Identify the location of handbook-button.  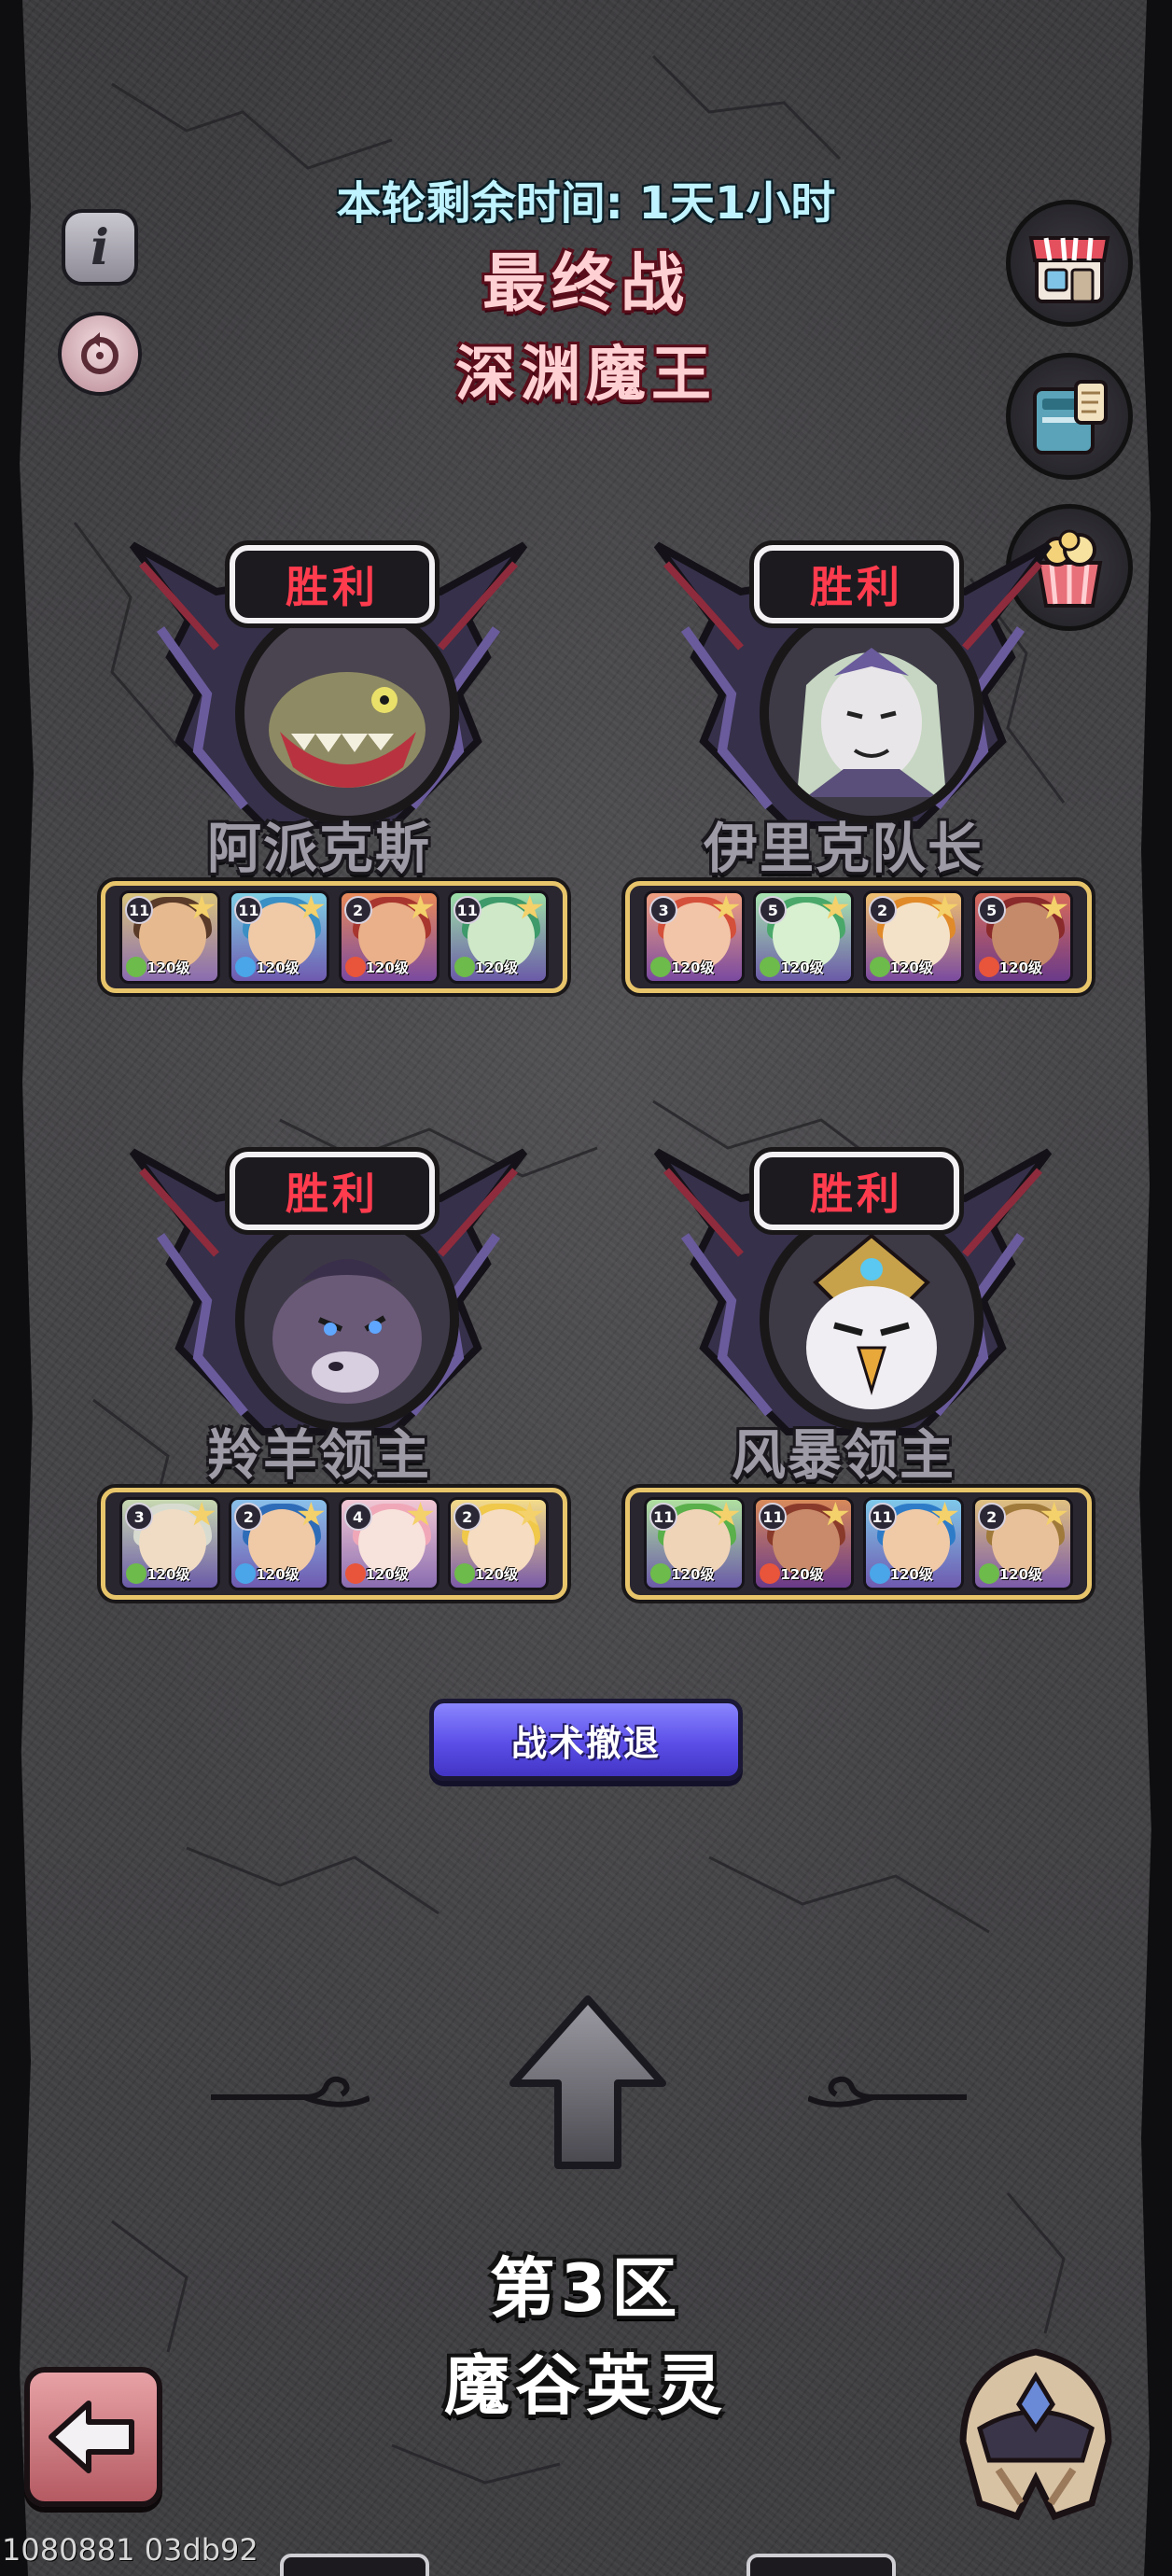
(1069, 416).